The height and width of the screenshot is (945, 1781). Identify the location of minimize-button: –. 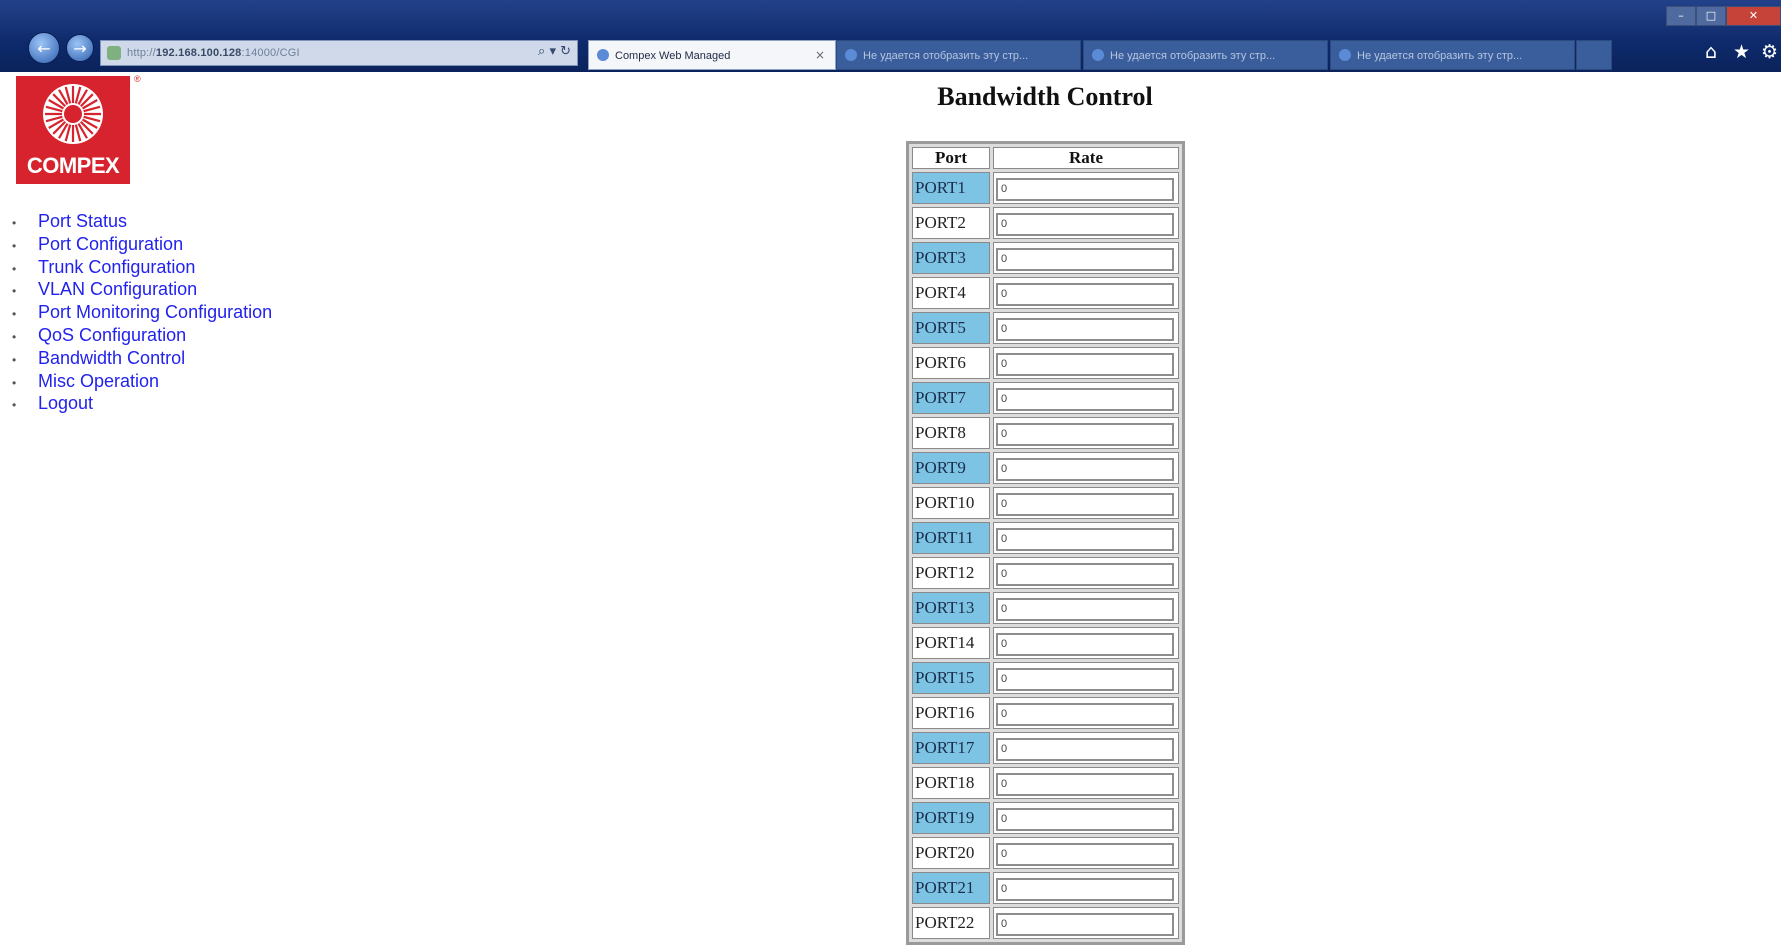
(1681, 16).